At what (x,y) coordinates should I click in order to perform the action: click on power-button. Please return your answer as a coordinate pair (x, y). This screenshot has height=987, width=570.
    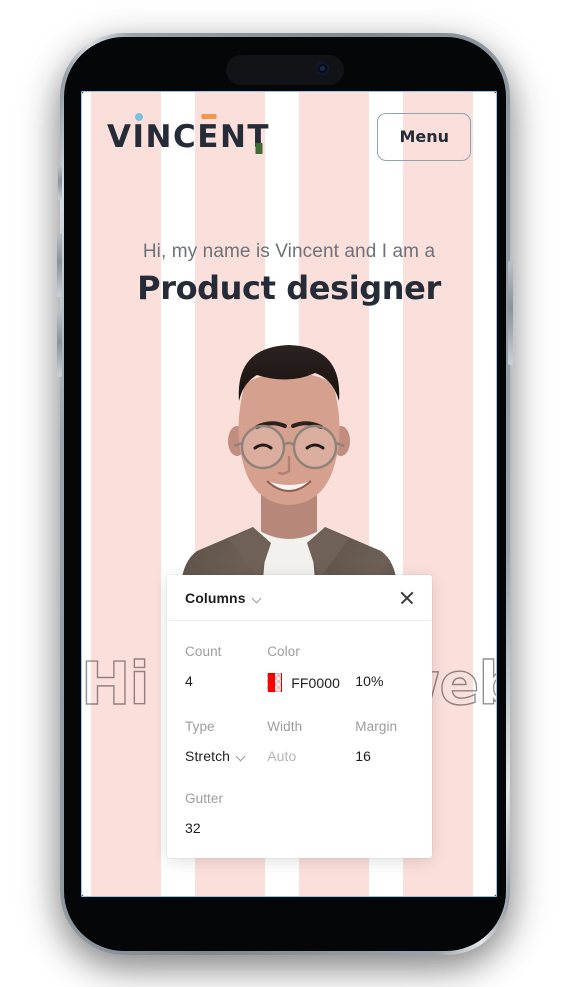
    Looking at the image, I should click on (510, 313).